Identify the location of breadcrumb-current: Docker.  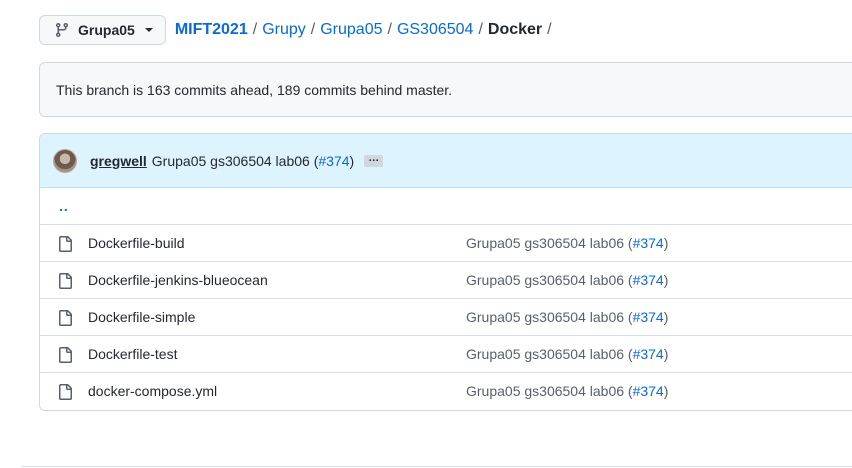
(515, 29).